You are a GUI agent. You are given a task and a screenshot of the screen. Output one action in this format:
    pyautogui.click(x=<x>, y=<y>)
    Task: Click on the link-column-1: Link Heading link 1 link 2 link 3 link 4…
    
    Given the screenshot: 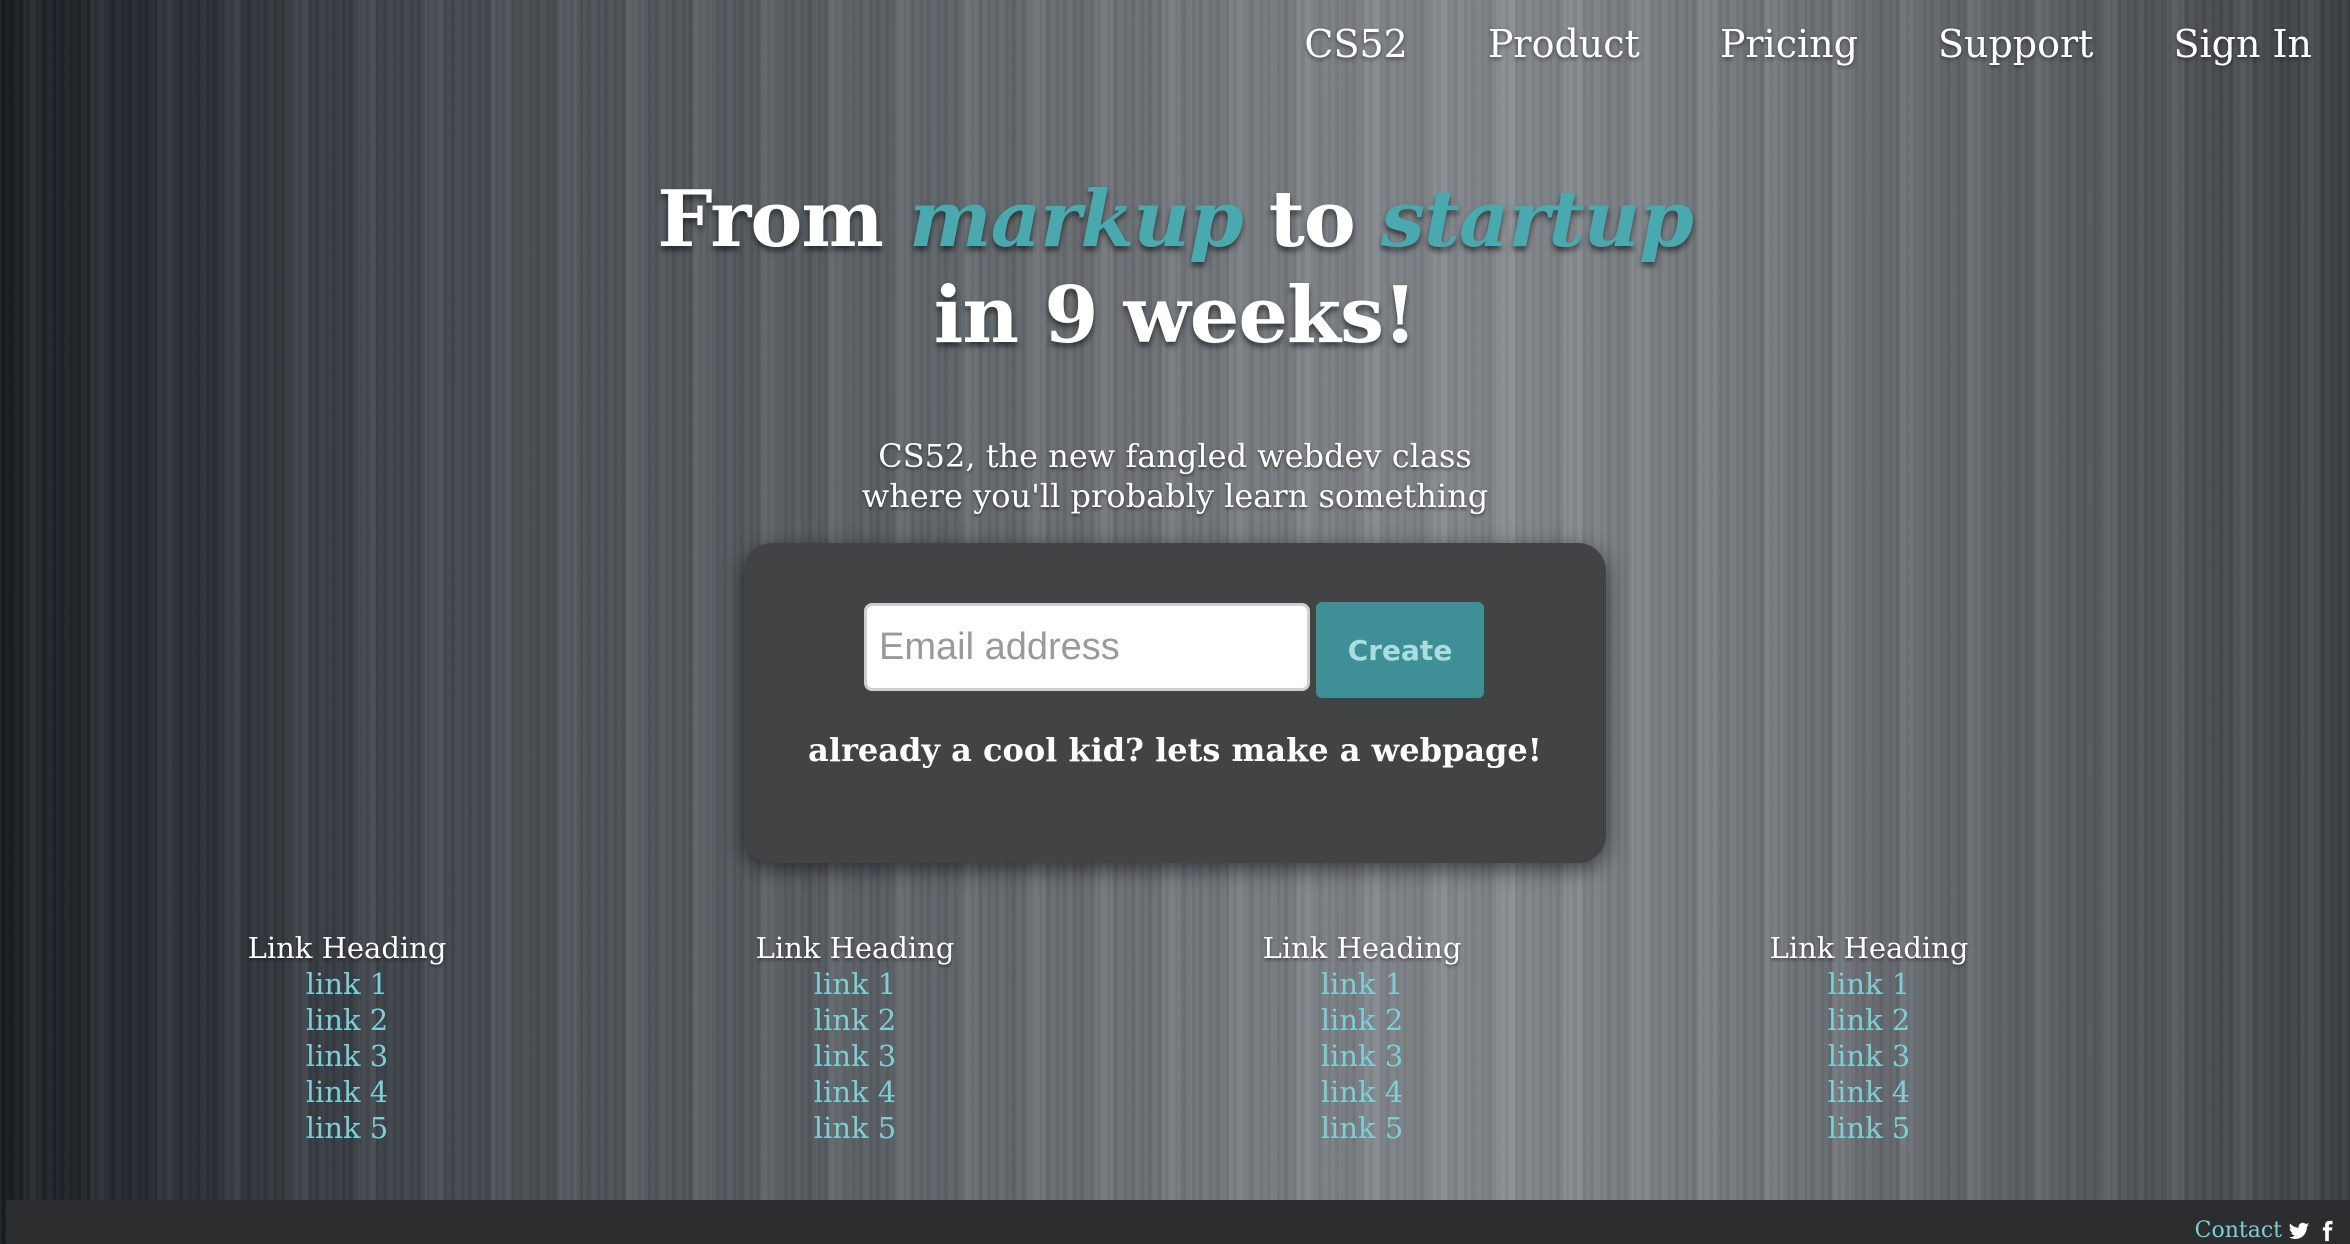 What is the action you would take?
    pyautogui.click(x=347, y=1038)
    